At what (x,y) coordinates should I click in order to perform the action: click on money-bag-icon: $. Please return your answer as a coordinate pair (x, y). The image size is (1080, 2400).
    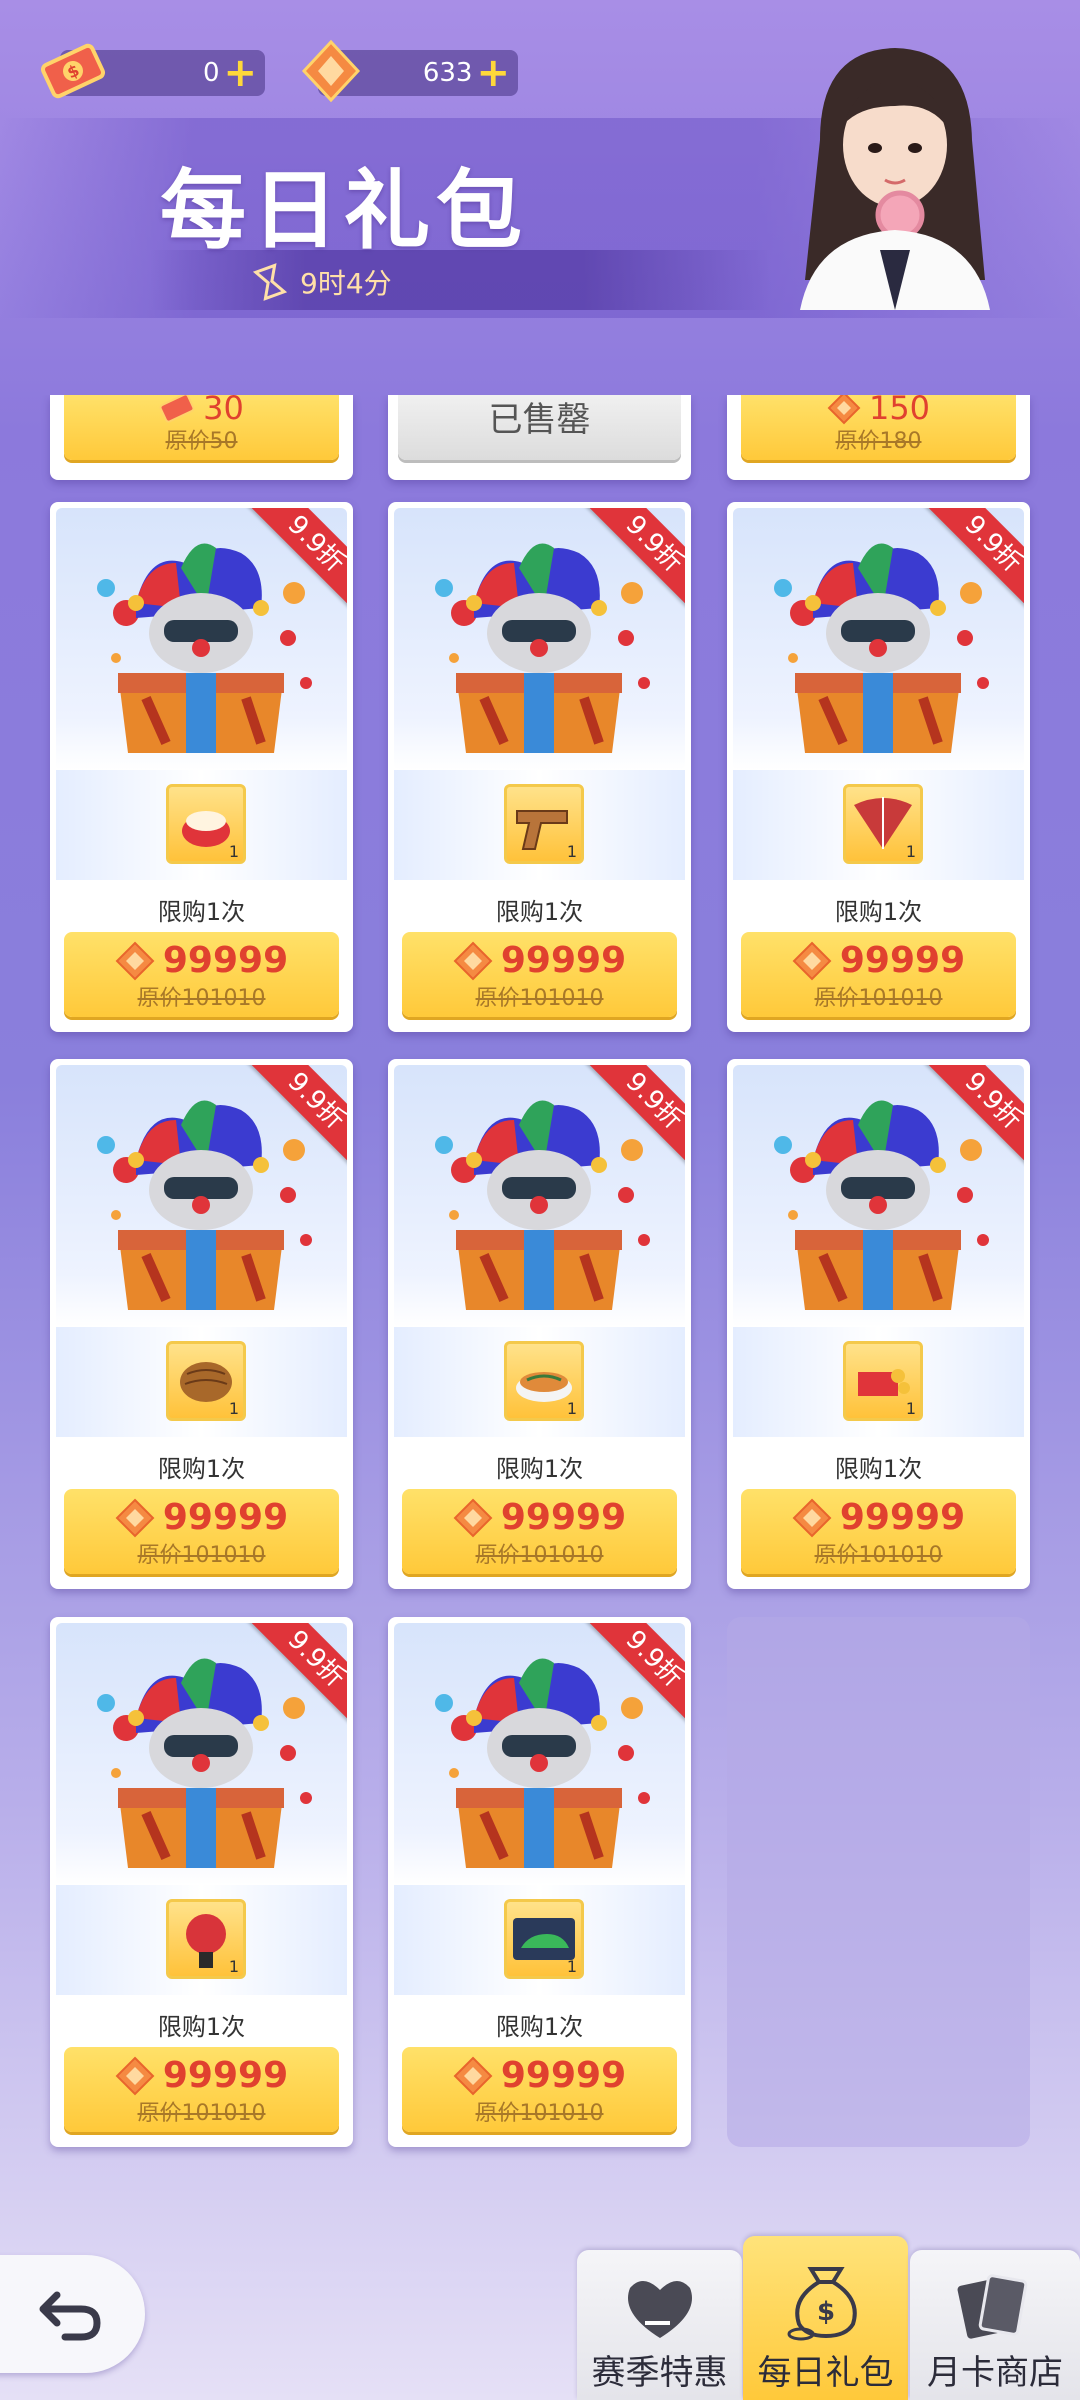
    Looking at the image, I should click on (822, 2304).